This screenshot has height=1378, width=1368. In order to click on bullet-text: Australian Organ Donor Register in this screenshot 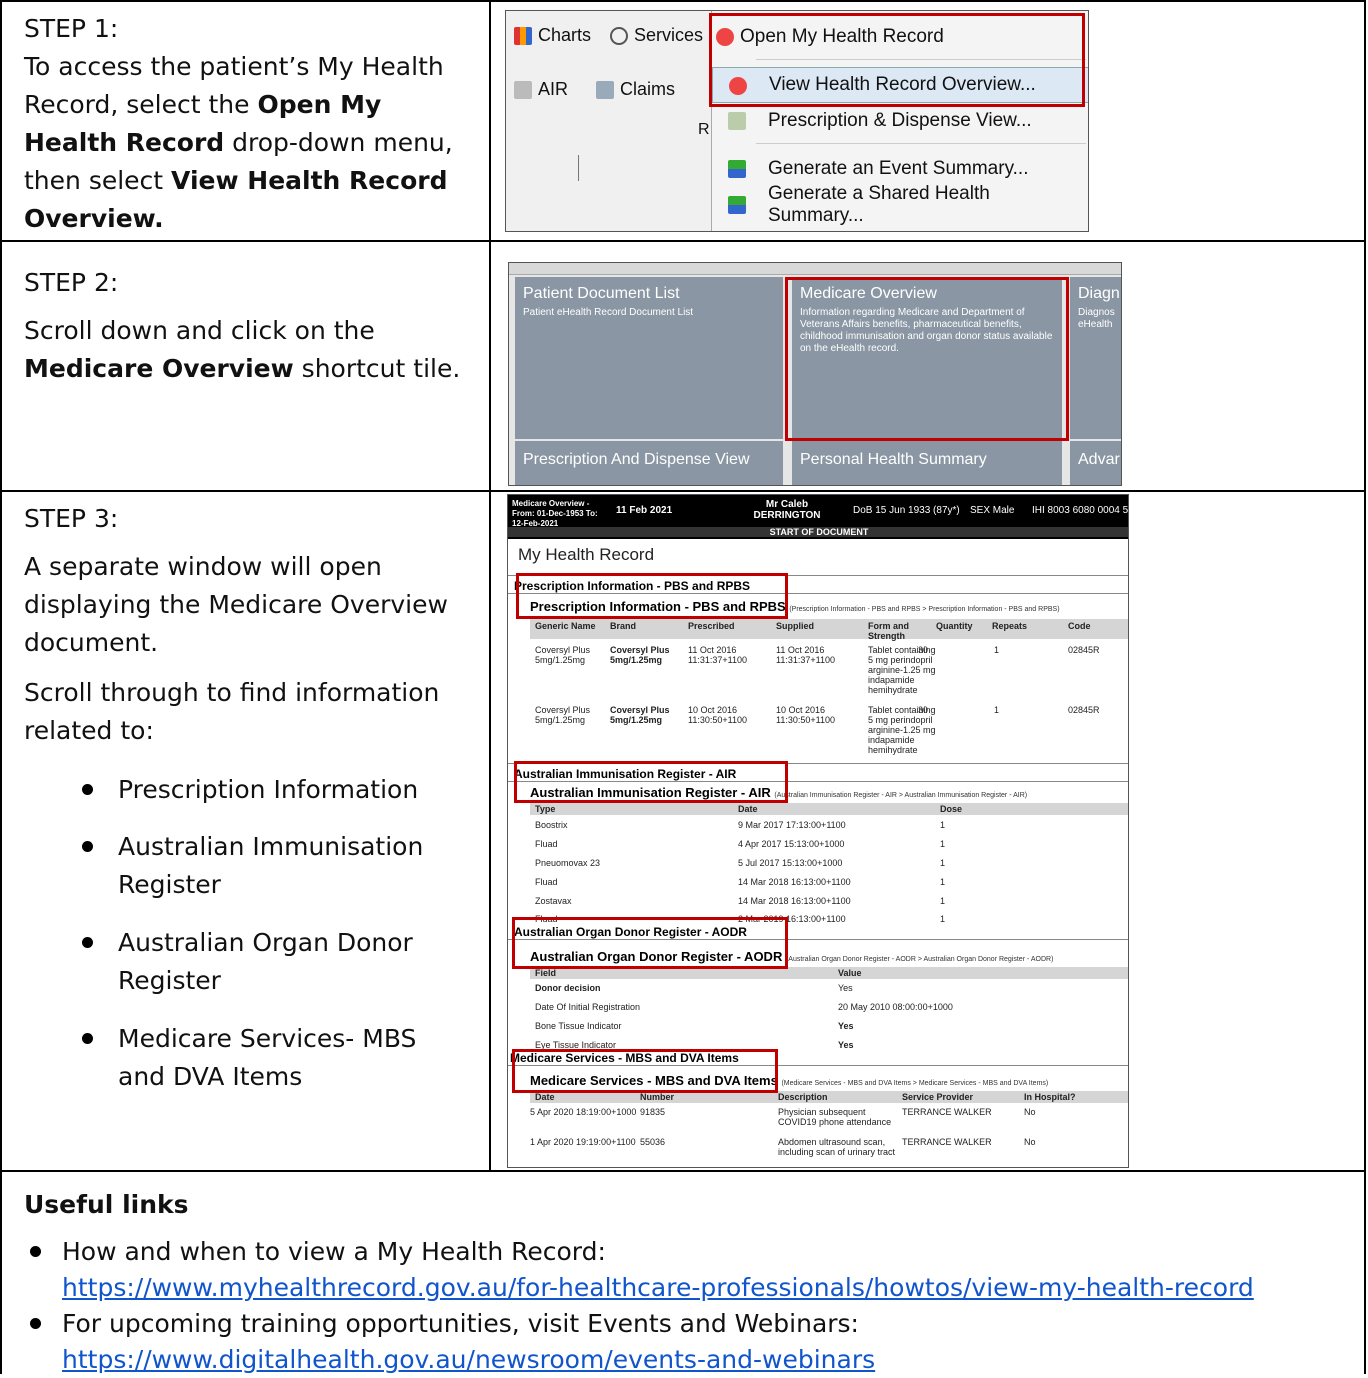, I will do `click(265, 961)`.